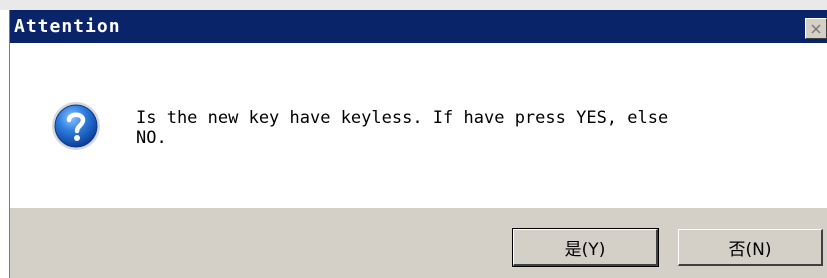  Describe the element at coordinates (76, 126) in the screenshot. I see `question-icon` at that location.